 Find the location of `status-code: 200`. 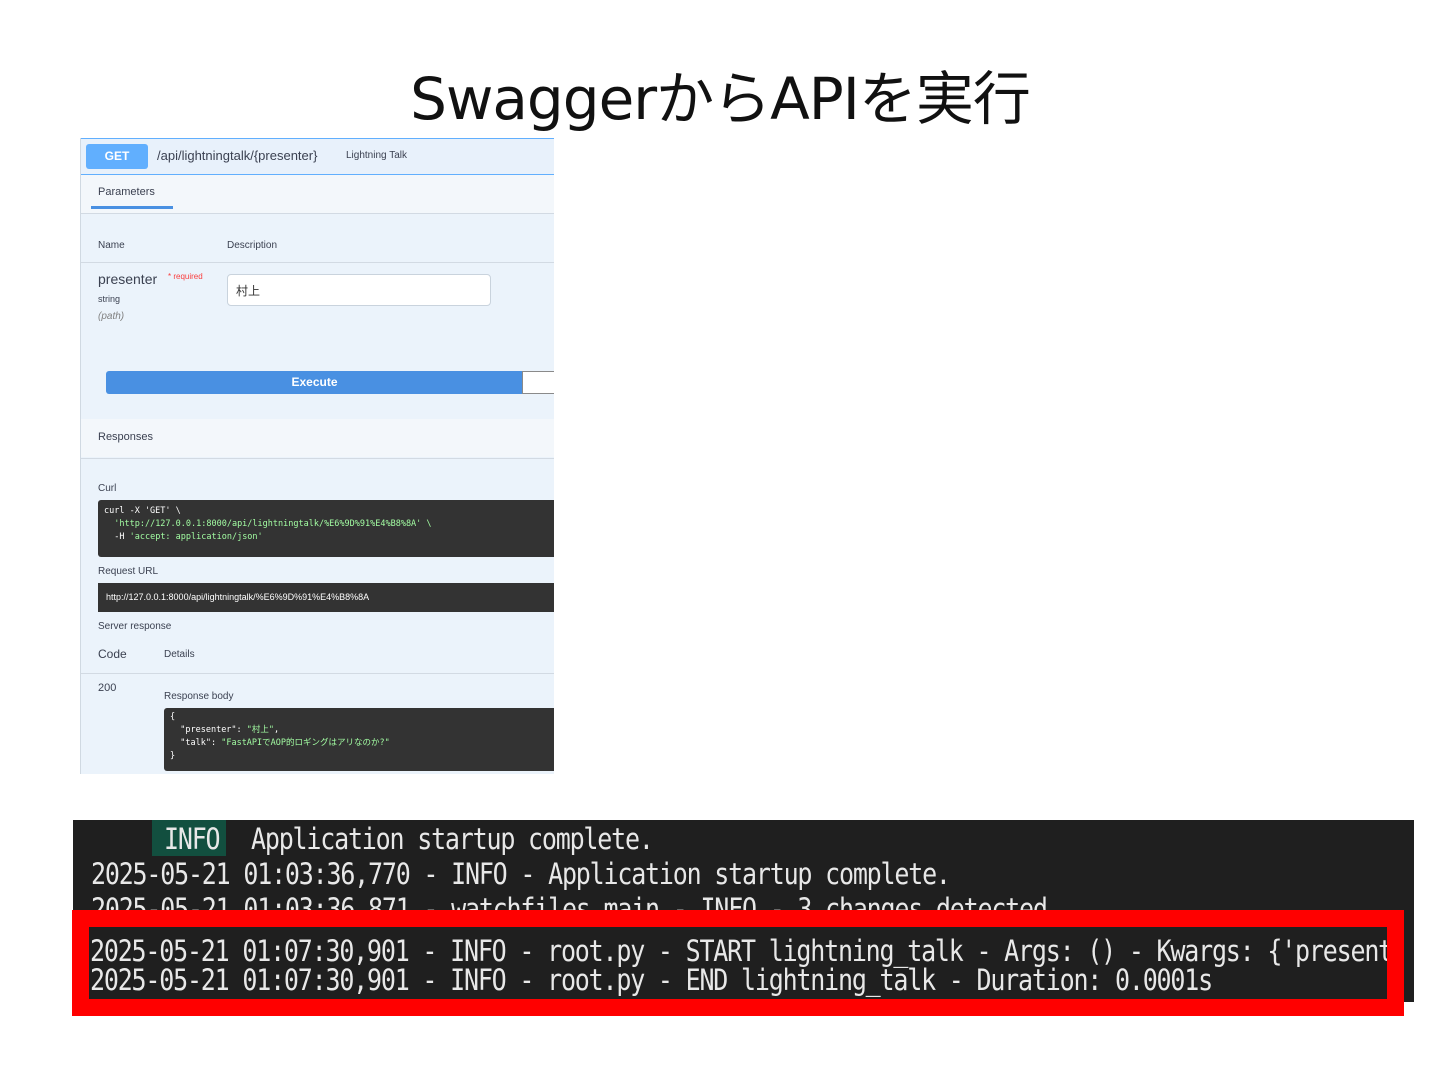

status-code: 200 is located at coordinates (107, 688).